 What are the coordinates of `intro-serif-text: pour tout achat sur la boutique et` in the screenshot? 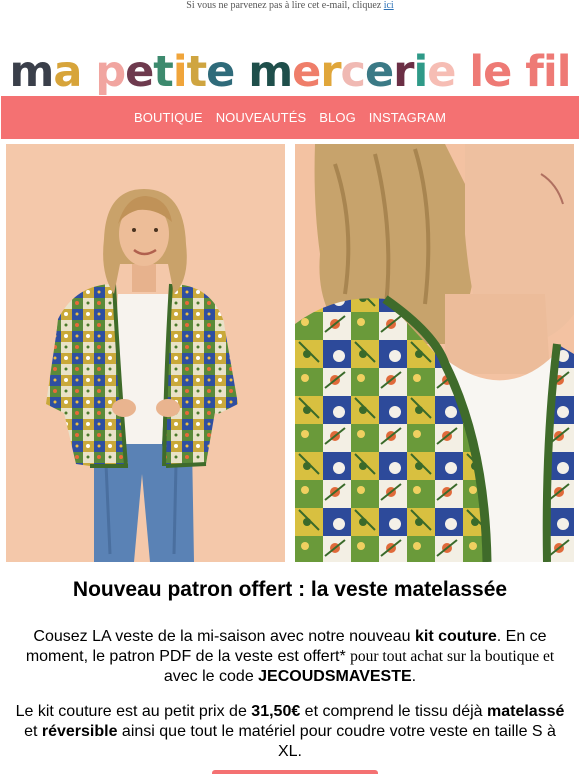 It's located at (452, 656).